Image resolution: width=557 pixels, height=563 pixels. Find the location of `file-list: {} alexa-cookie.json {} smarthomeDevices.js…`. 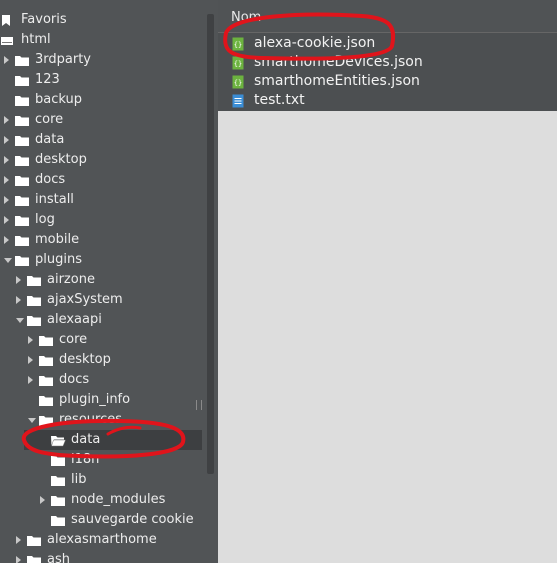

file-list: {} alexa-cookie.json {} smarthomeDevices.js… is located at coordinates (387, 72).